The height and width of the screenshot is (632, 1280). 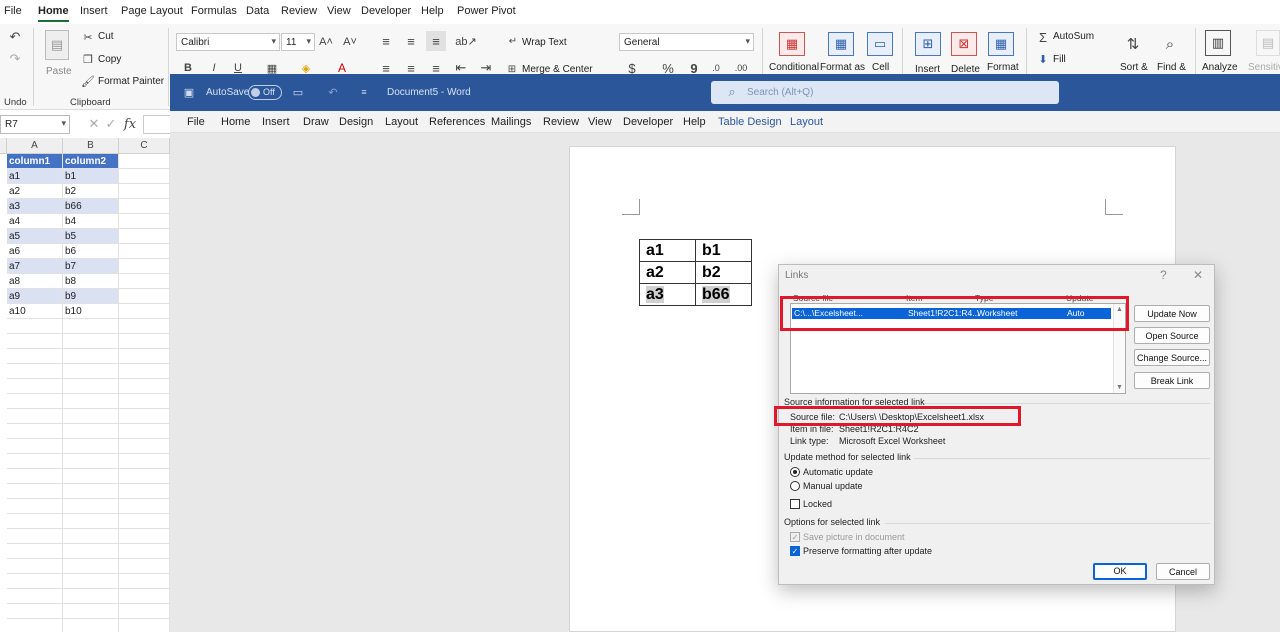 I want to click on manual-update-radio, so click(x=795, y=486).